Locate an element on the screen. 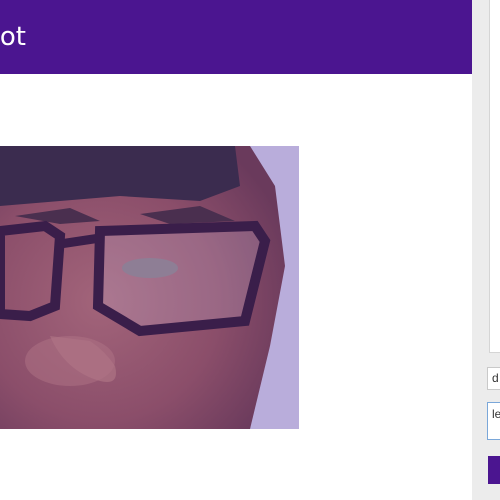 This screenshot has width=500, height=500. chat-message-input: le is located at coordinates (493, 421).